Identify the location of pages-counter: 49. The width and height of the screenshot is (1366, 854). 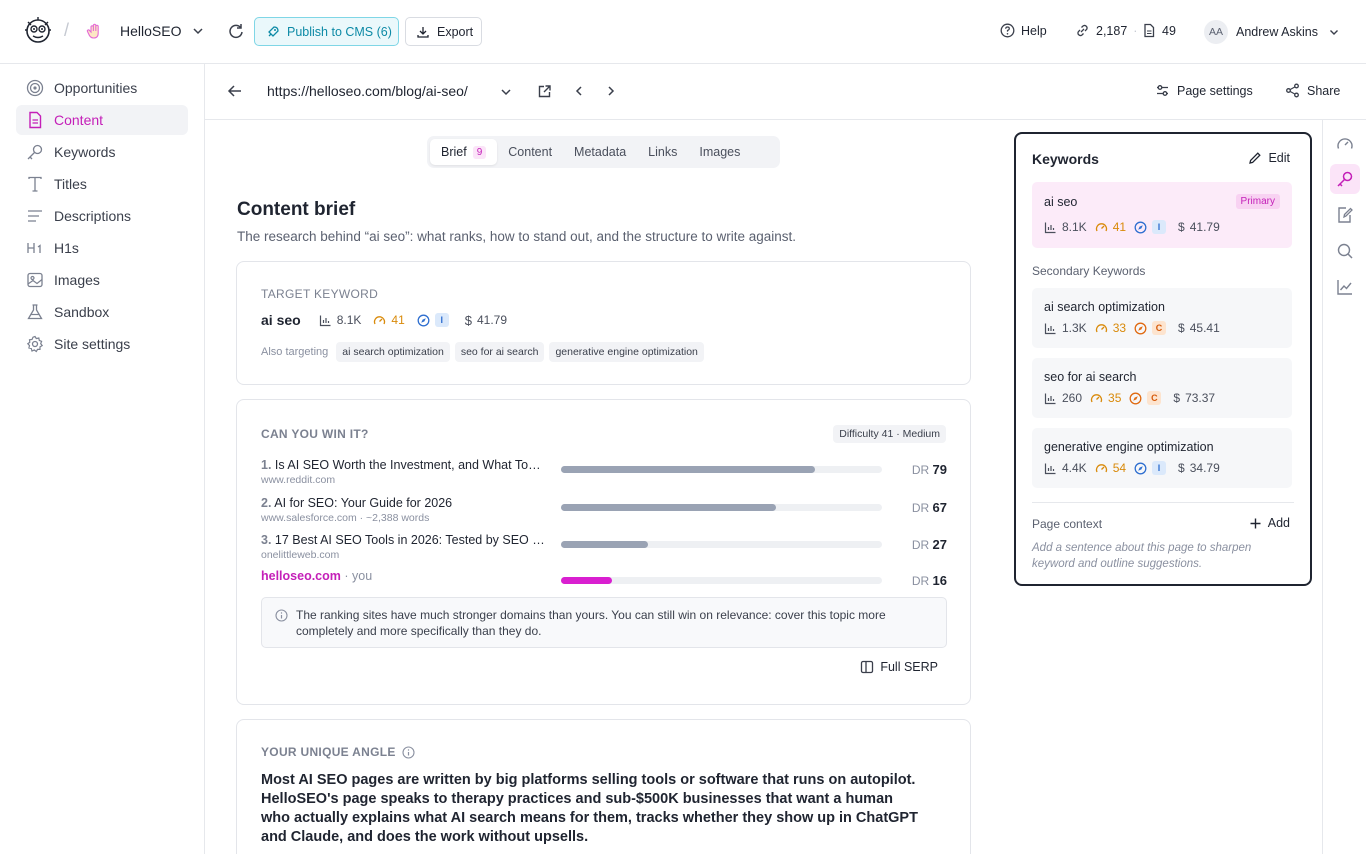
(1159, 30).